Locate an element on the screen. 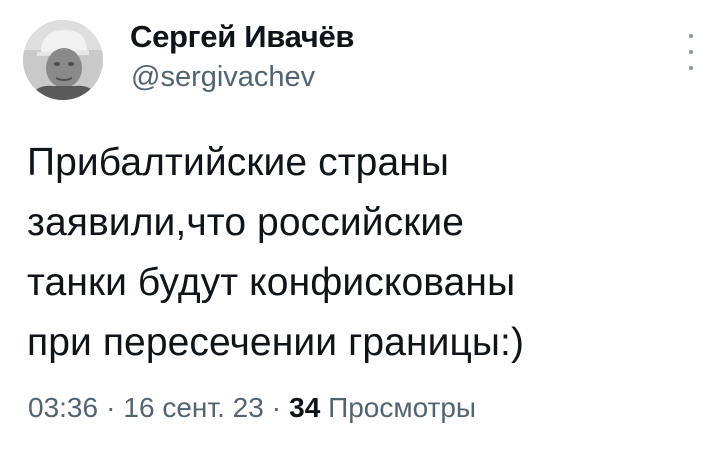  more-options-icon is located at coordinates (691, 52).